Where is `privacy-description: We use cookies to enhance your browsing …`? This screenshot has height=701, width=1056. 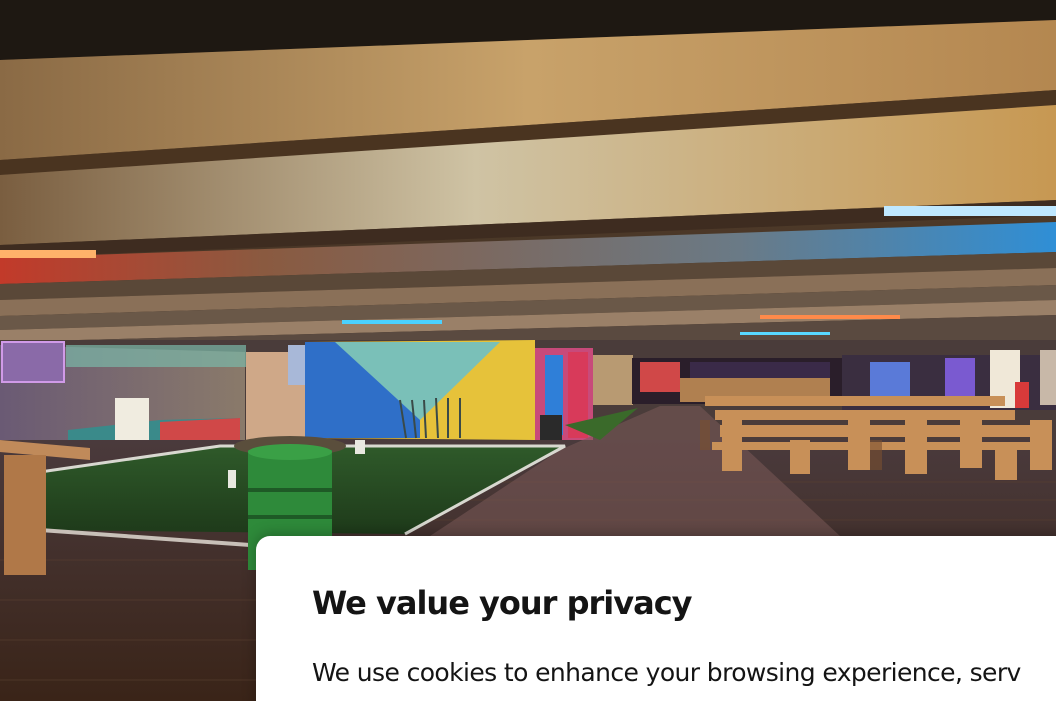
privacy-description: We use cookies to enhance your browsing … is located at coordinates (666, 672).